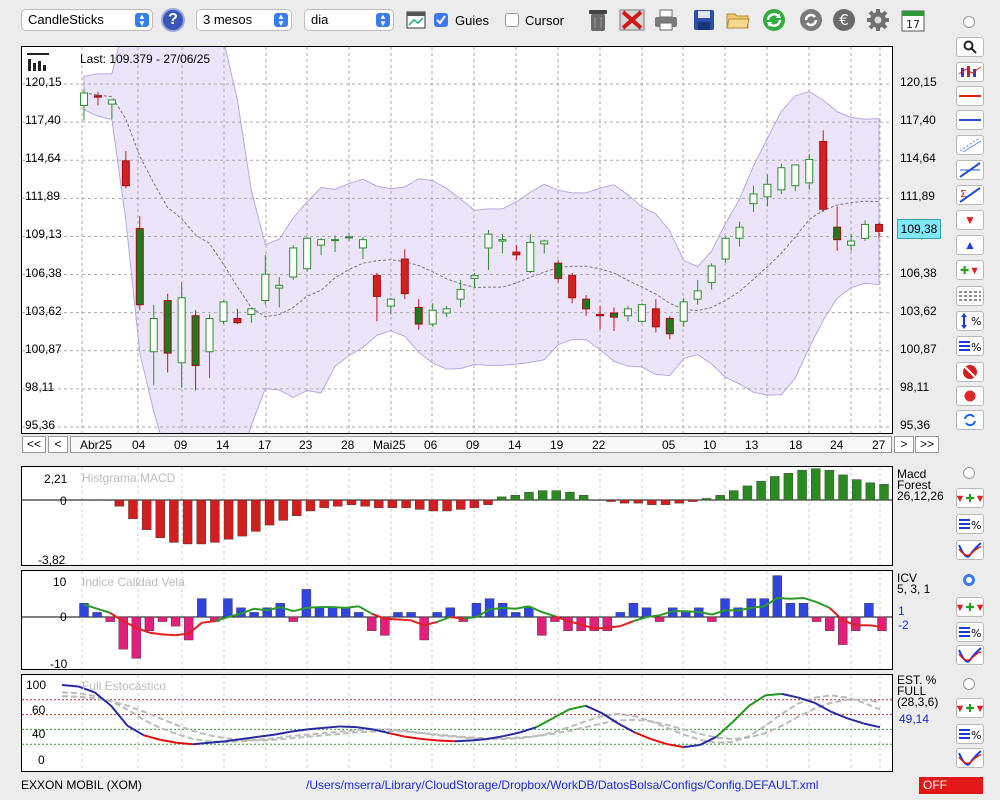 This screenshot has width=1000, height=800. What do you see at coordinates (34, 444) in the screenshot?
I see `nav-first-button: <<` at bounding box center [34, 444].